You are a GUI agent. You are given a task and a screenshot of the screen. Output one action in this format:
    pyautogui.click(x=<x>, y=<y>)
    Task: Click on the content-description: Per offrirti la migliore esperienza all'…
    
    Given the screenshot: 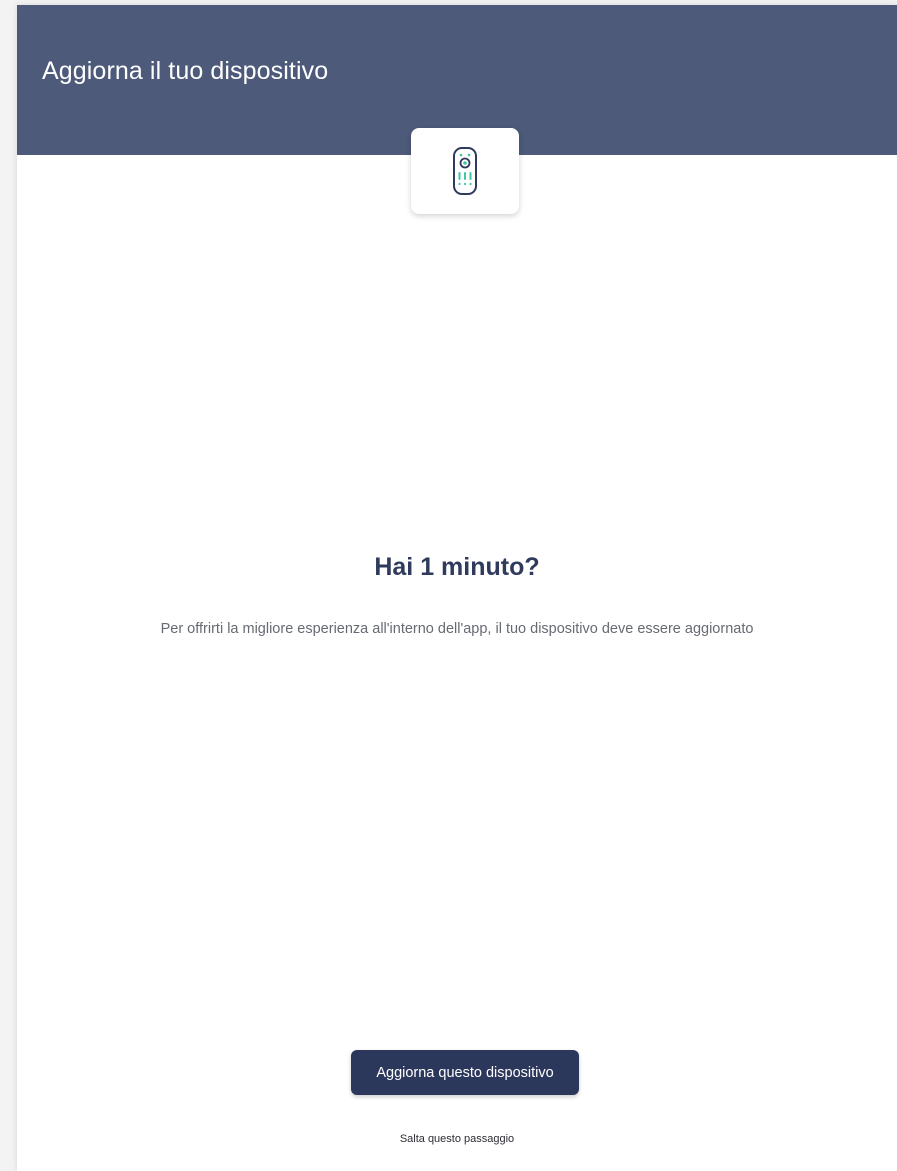 What is the action you would take?
    pyautogui.click(x=457, y=629)
    